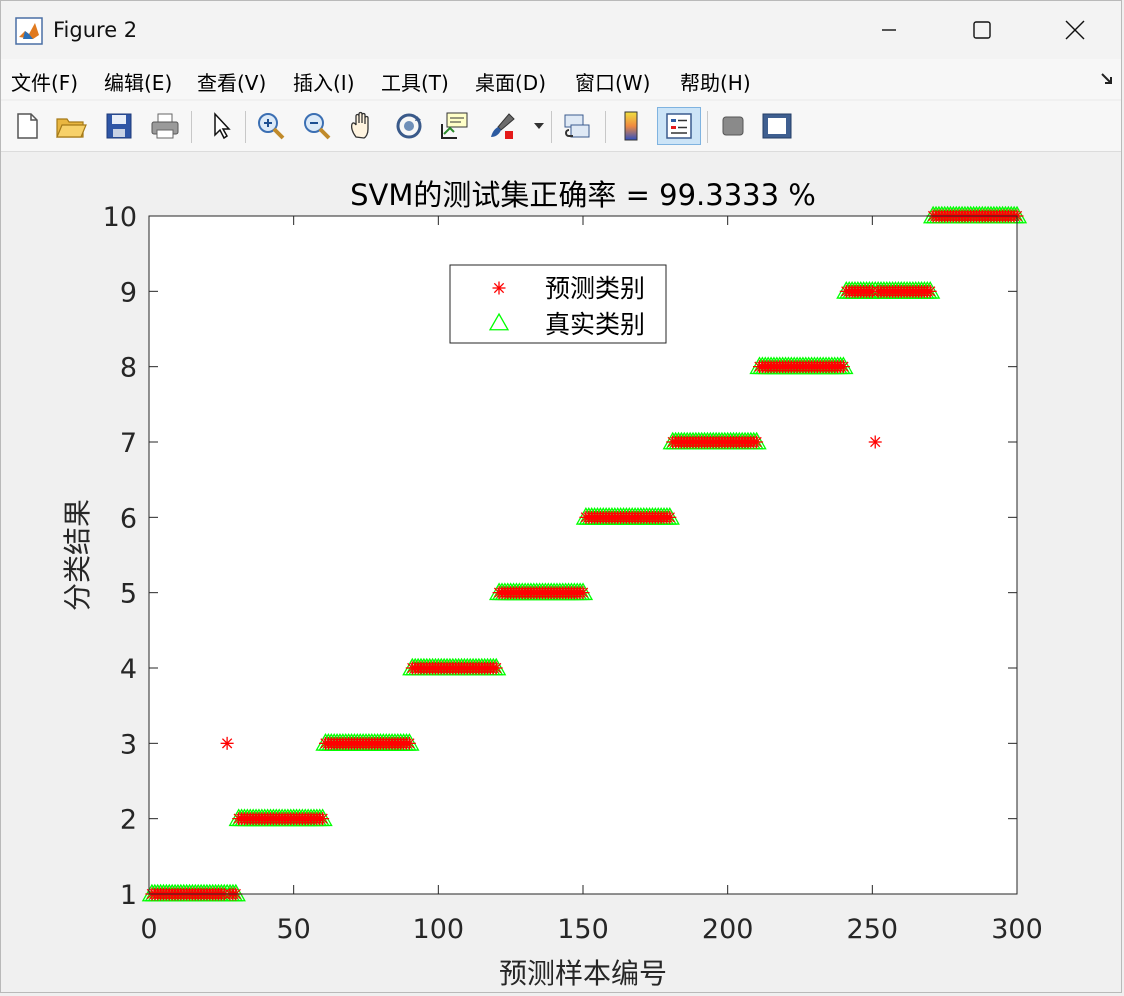 The height and width of the screenshot is (996, 1124). I want to click on legend-predicted-marker, so click(499, 288).